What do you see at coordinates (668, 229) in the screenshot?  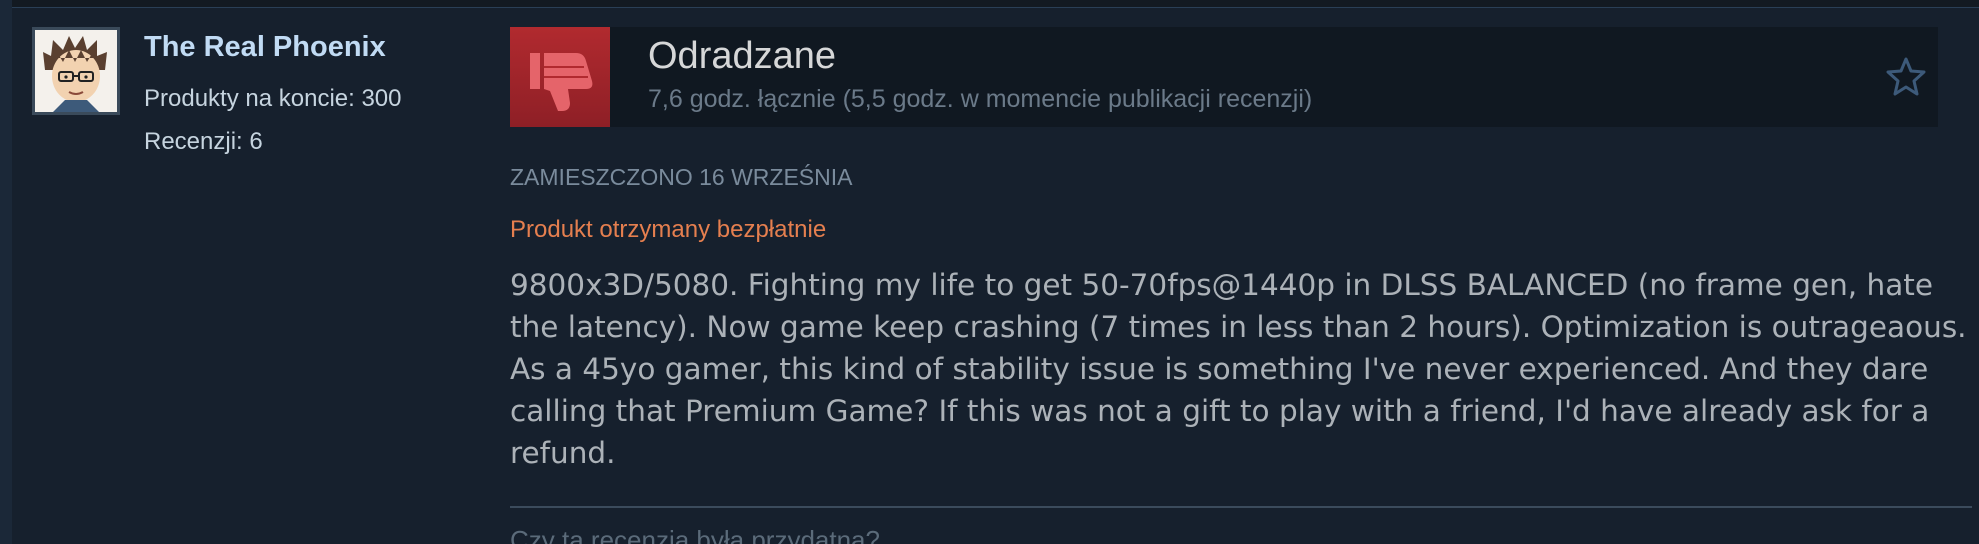 I see `gift-note: Produkt otrzymany bezpłatnie` at bounding box center [668, 229].